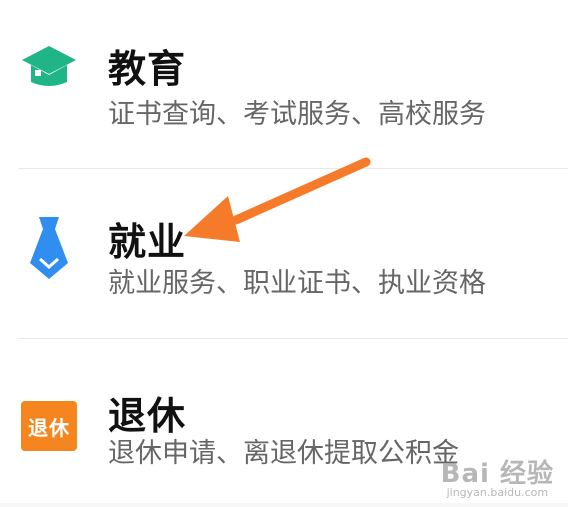  I want to click on retire-badge-icon: 退休, so click(49, 426).